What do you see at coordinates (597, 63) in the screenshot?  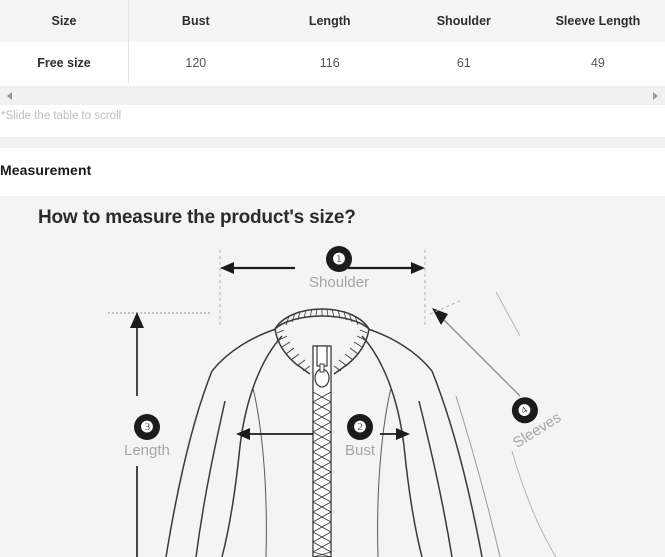 I see `cell-sleeve-length: 49` at bounding box center [597, 63].